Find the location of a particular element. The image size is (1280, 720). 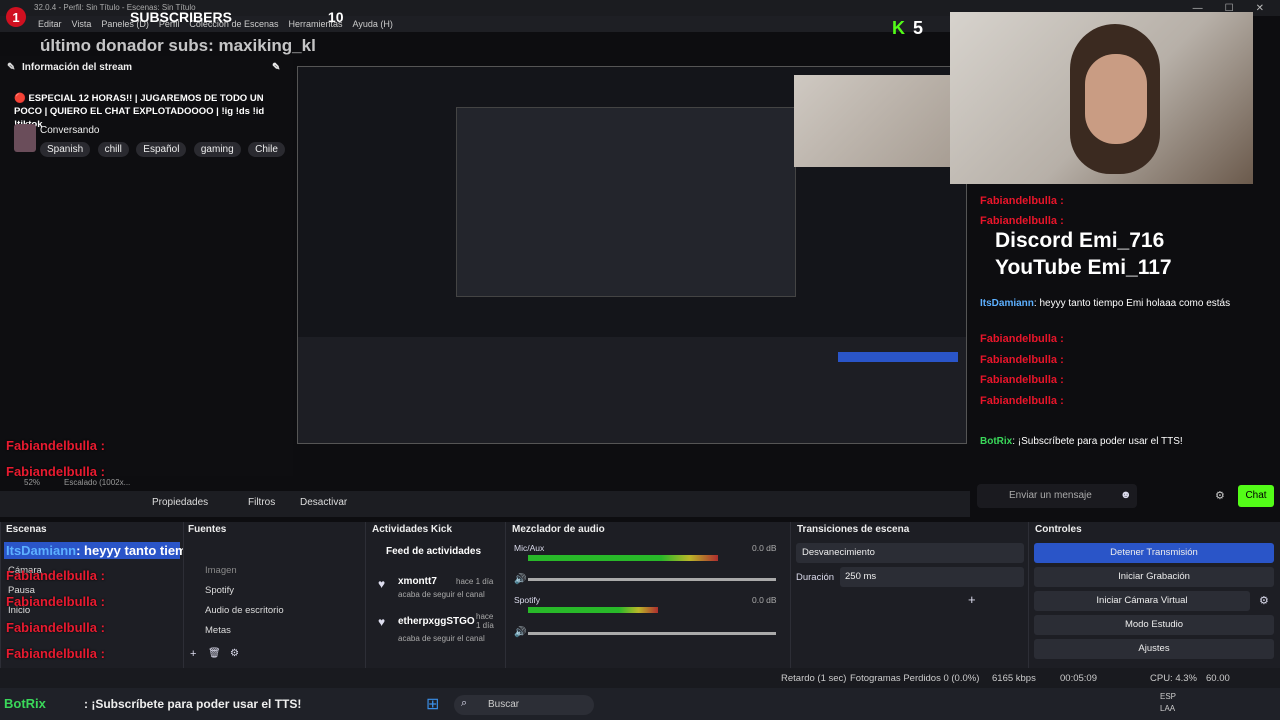

stream-category: Conversando is located at coordinates (70, 130).